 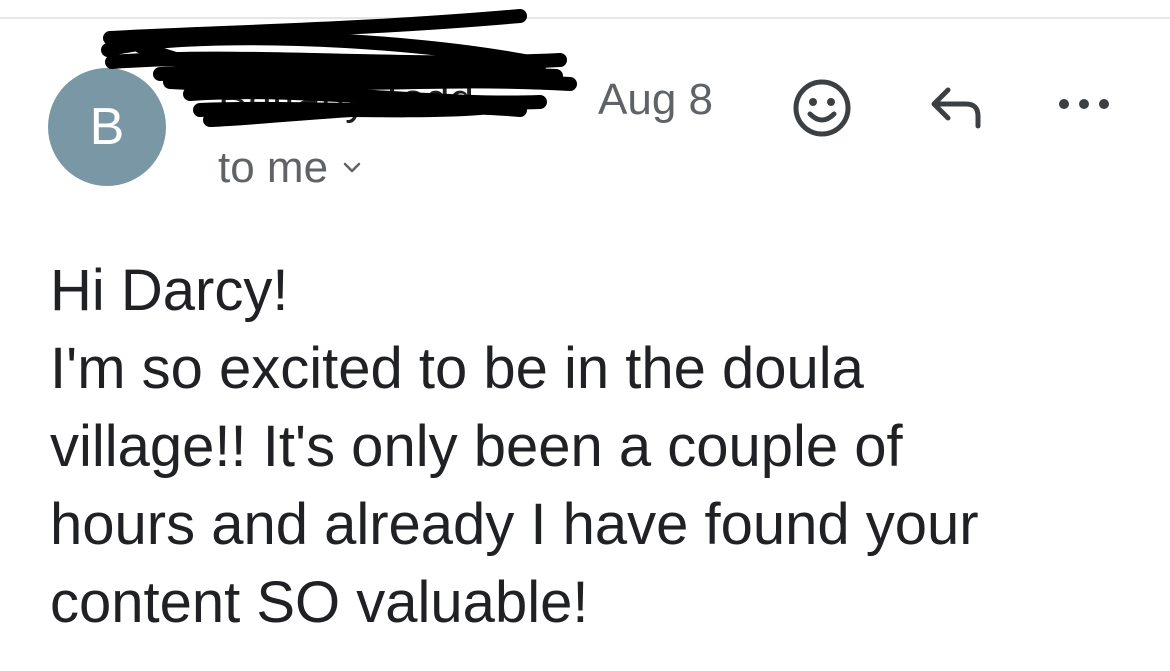 What do you see at coordinates (169, 290) in the screenshot?
I see `body-line-greeting: Hi Darcy!` at bounding box center [169, 290].